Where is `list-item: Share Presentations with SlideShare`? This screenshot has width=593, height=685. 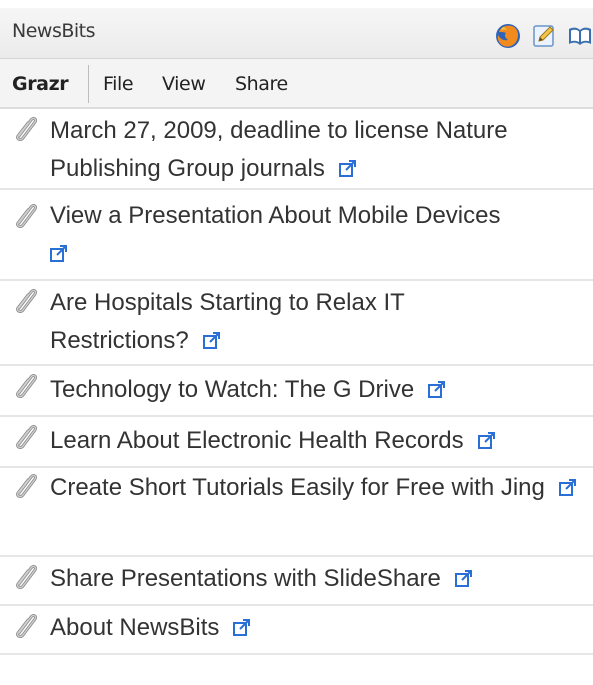 list-item: Share Presentations with SlideShare is located at coordinates (296, 581).